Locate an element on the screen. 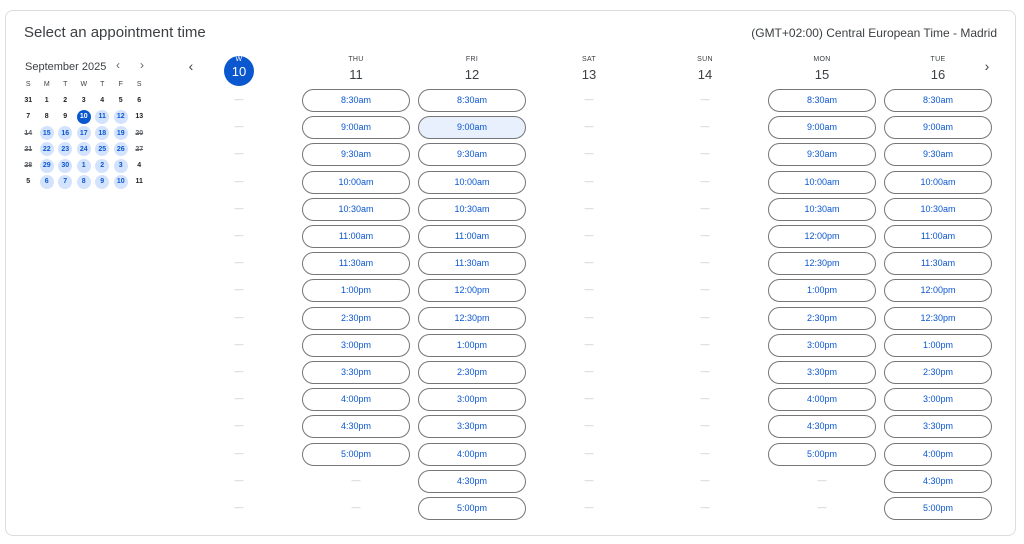 The width and height of the screenshot is (1024, 544). mini-prev-month-button: ‹ is located at coordinates (118, 65).